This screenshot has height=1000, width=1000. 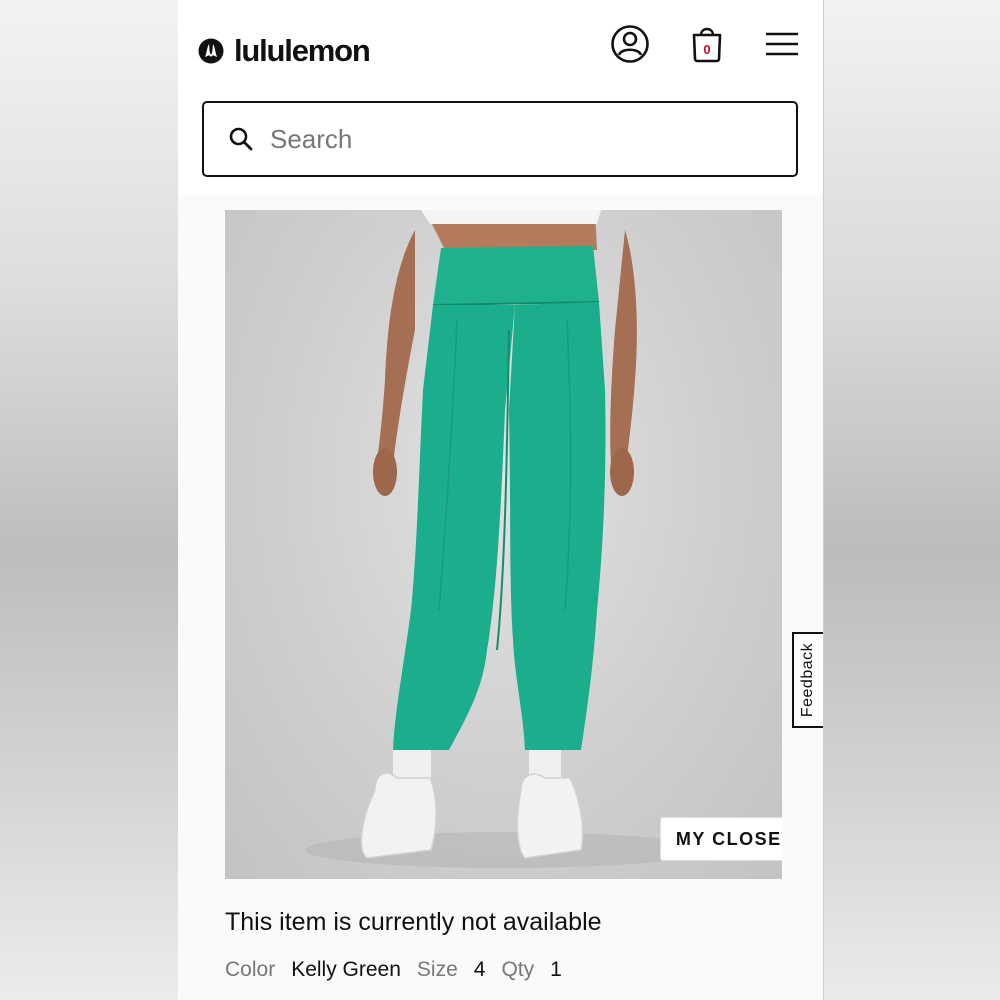 I want to click on search-input, so click(x=510, y=139).